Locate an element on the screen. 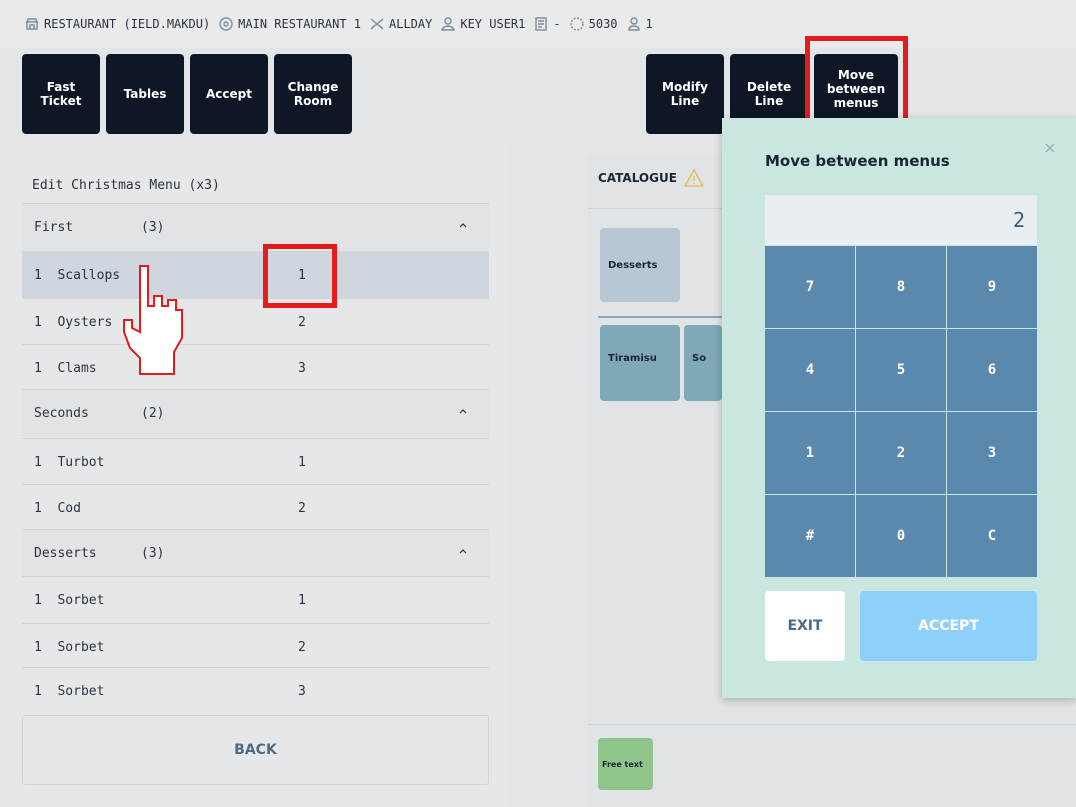 Image resolution: width=1076 pixels, height=807 pixels. close-icon is located at coordinates (1050, 145).